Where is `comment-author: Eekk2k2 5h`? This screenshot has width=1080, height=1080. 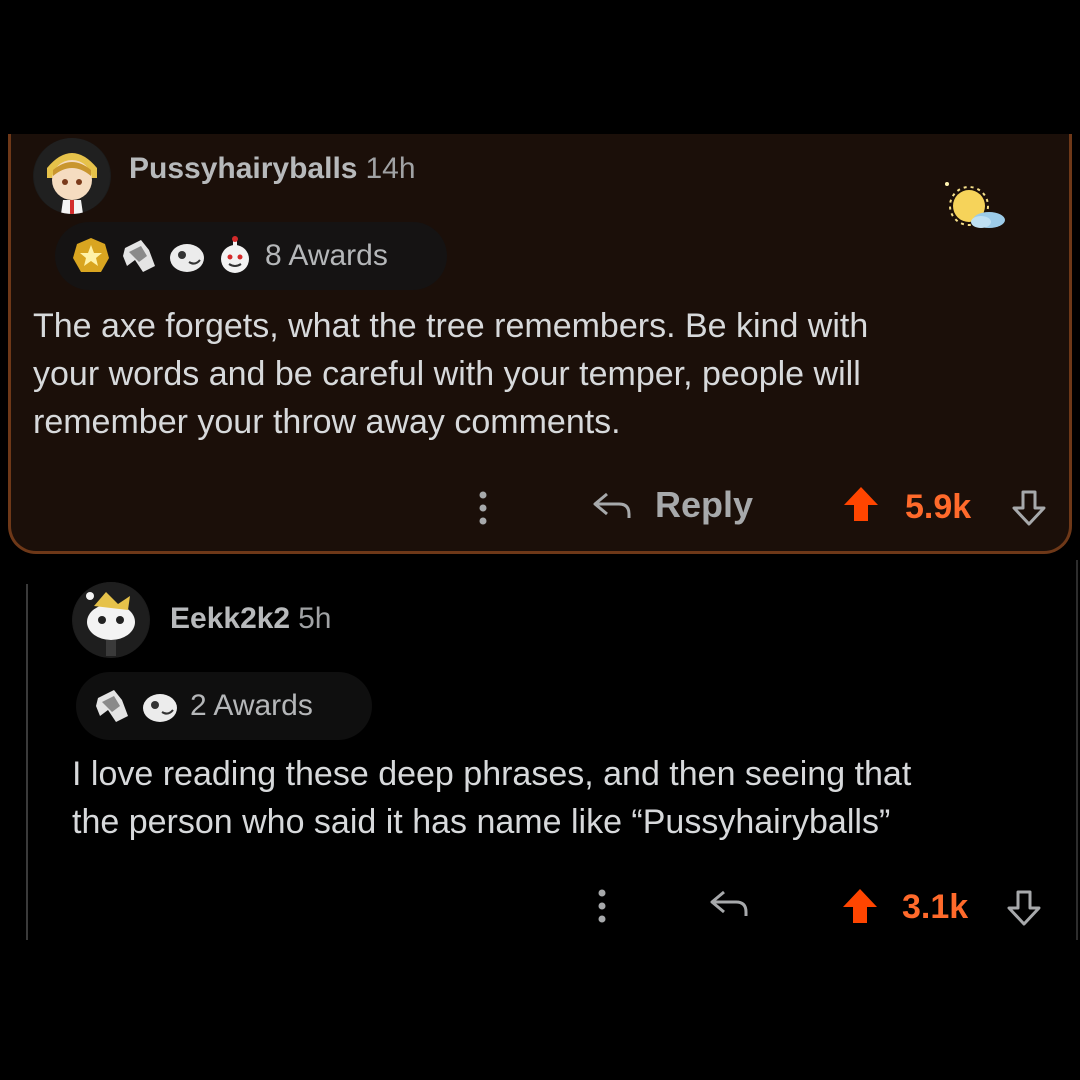 comment-author: Eekk2k2 5h is located at coordinates (251, 619).